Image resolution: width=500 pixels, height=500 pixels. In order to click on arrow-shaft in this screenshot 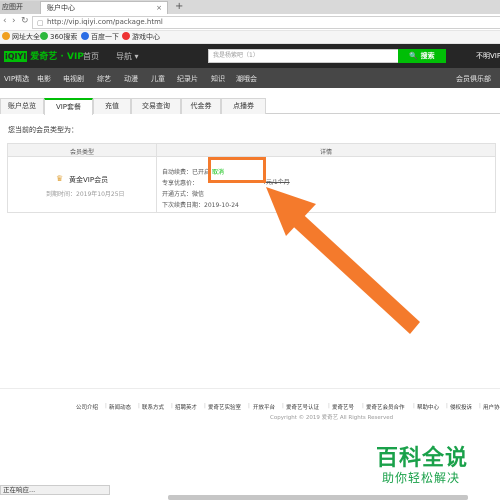, I will do `click(352, 270)`.